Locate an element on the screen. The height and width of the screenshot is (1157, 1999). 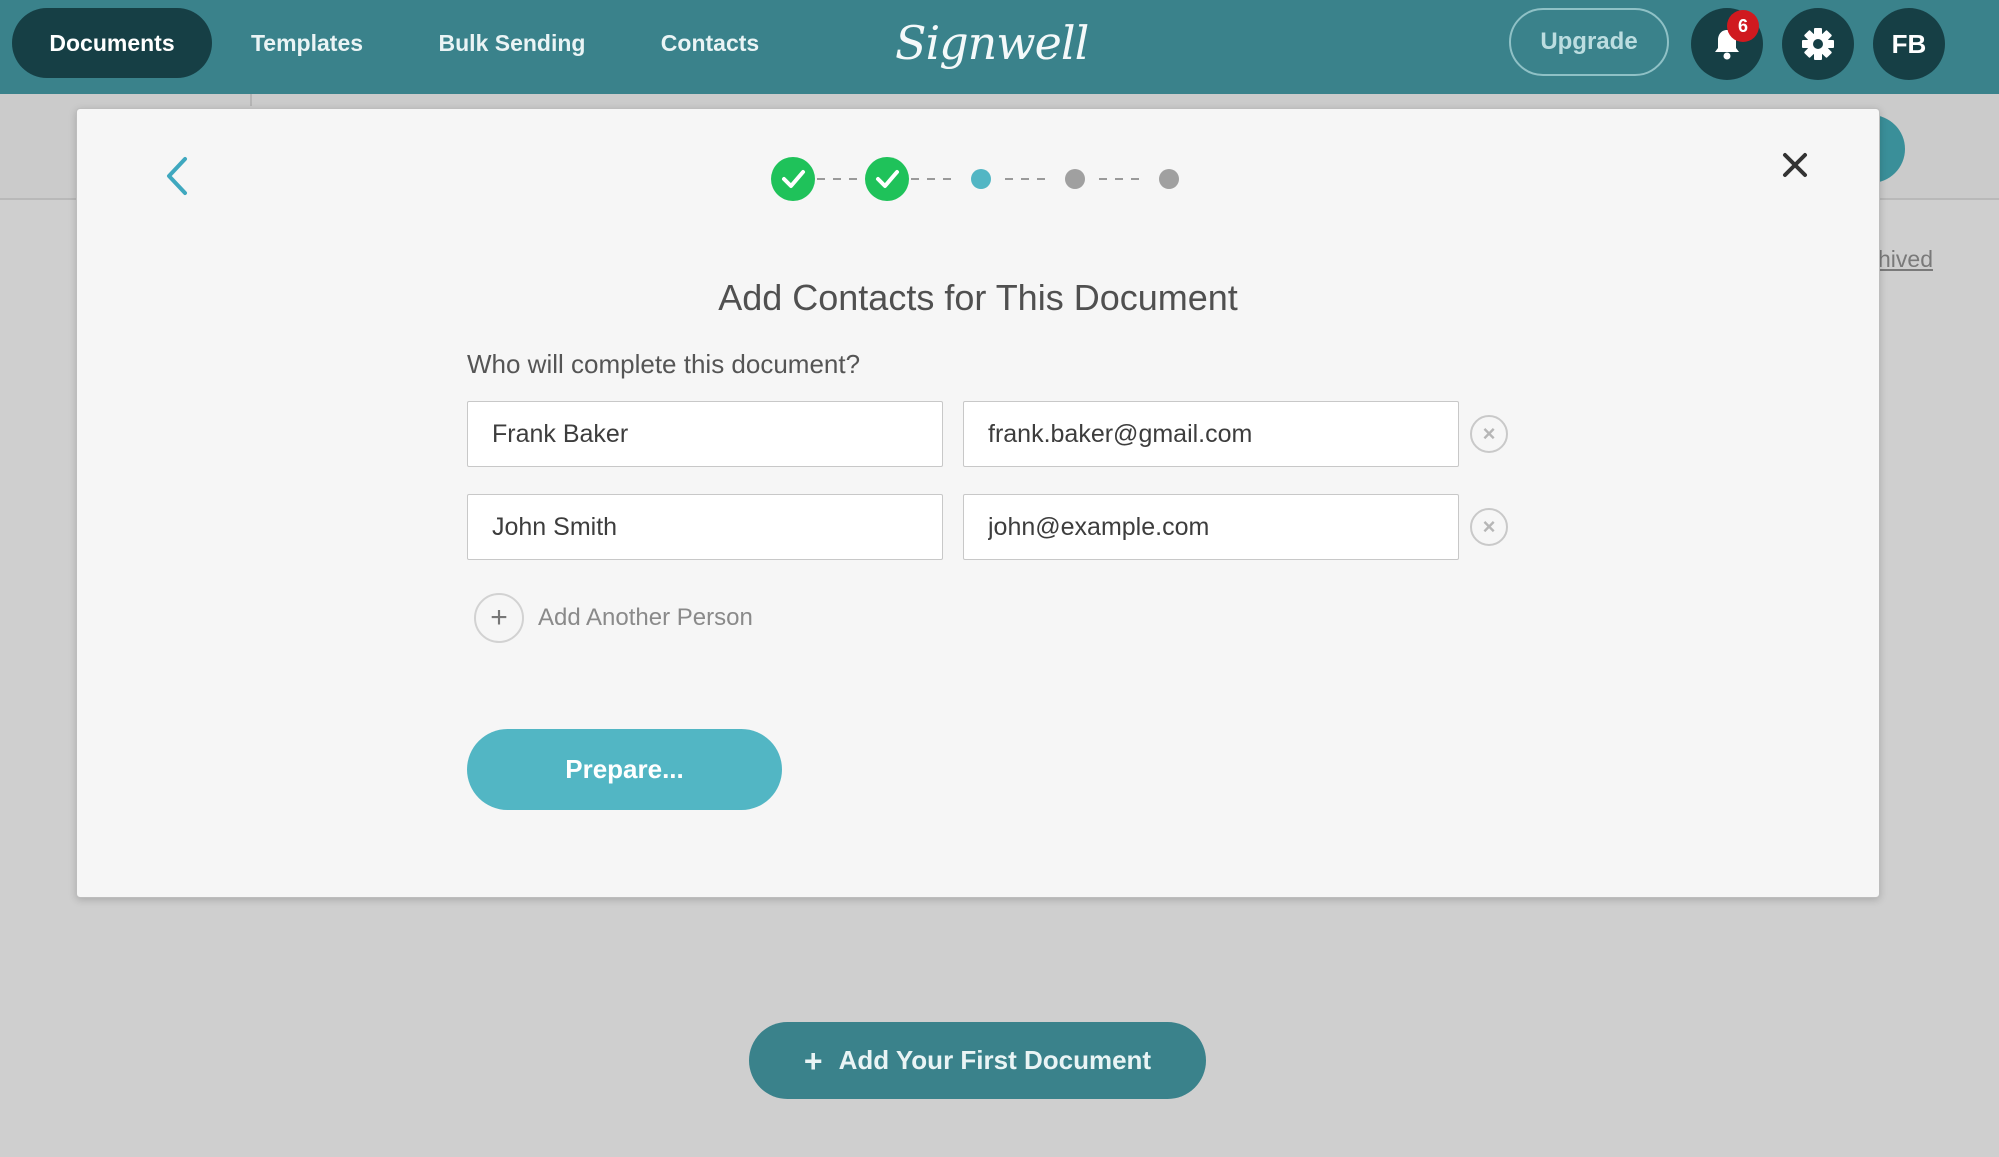
back-button is located at coordinates (177, 176).